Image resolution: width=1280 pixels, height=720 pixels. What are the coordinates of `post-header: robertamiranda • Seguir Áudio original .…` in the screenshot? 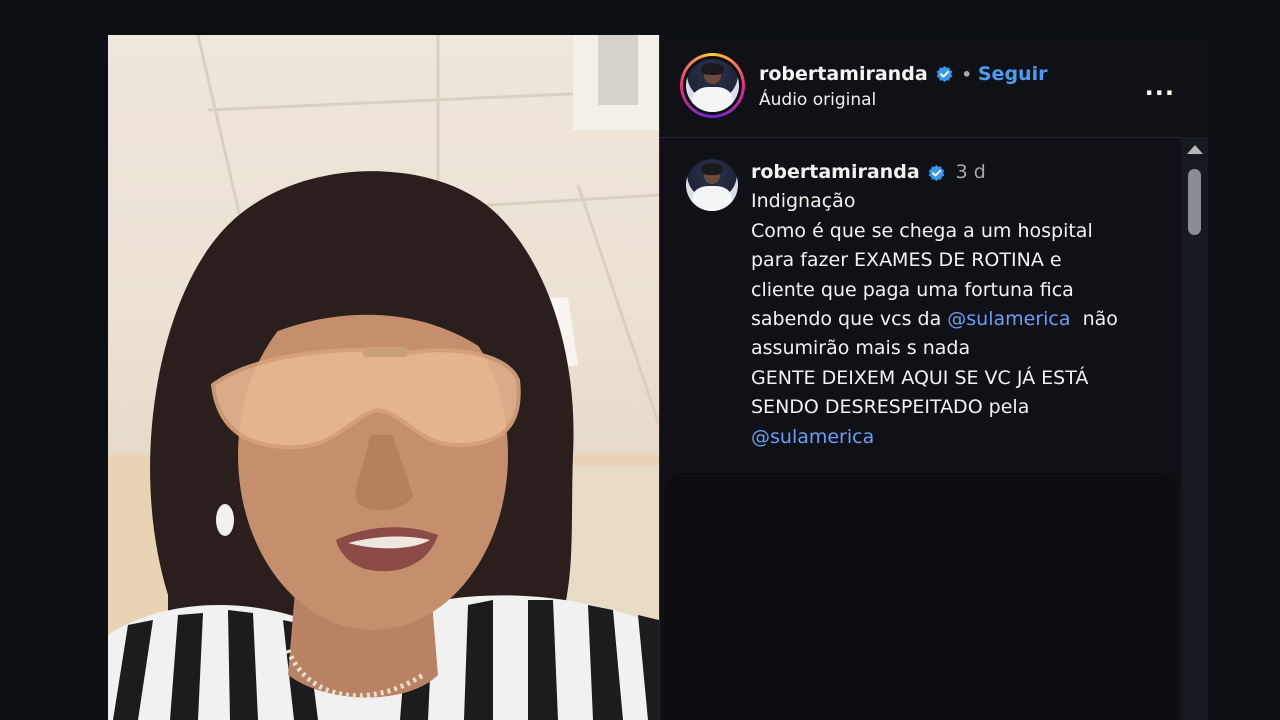 It's located at (934, 86).